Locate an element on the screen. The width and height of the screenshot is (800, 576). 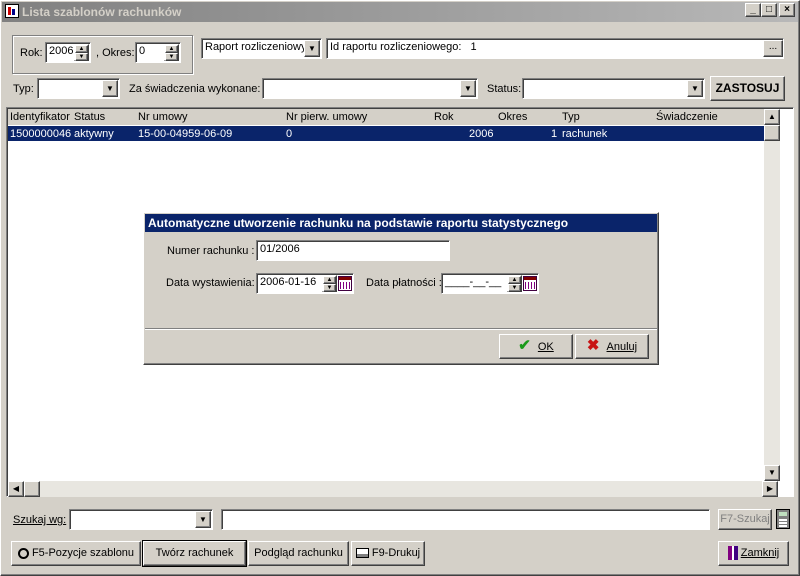
vertical-scrollbar is located at coordinates (772, 295).